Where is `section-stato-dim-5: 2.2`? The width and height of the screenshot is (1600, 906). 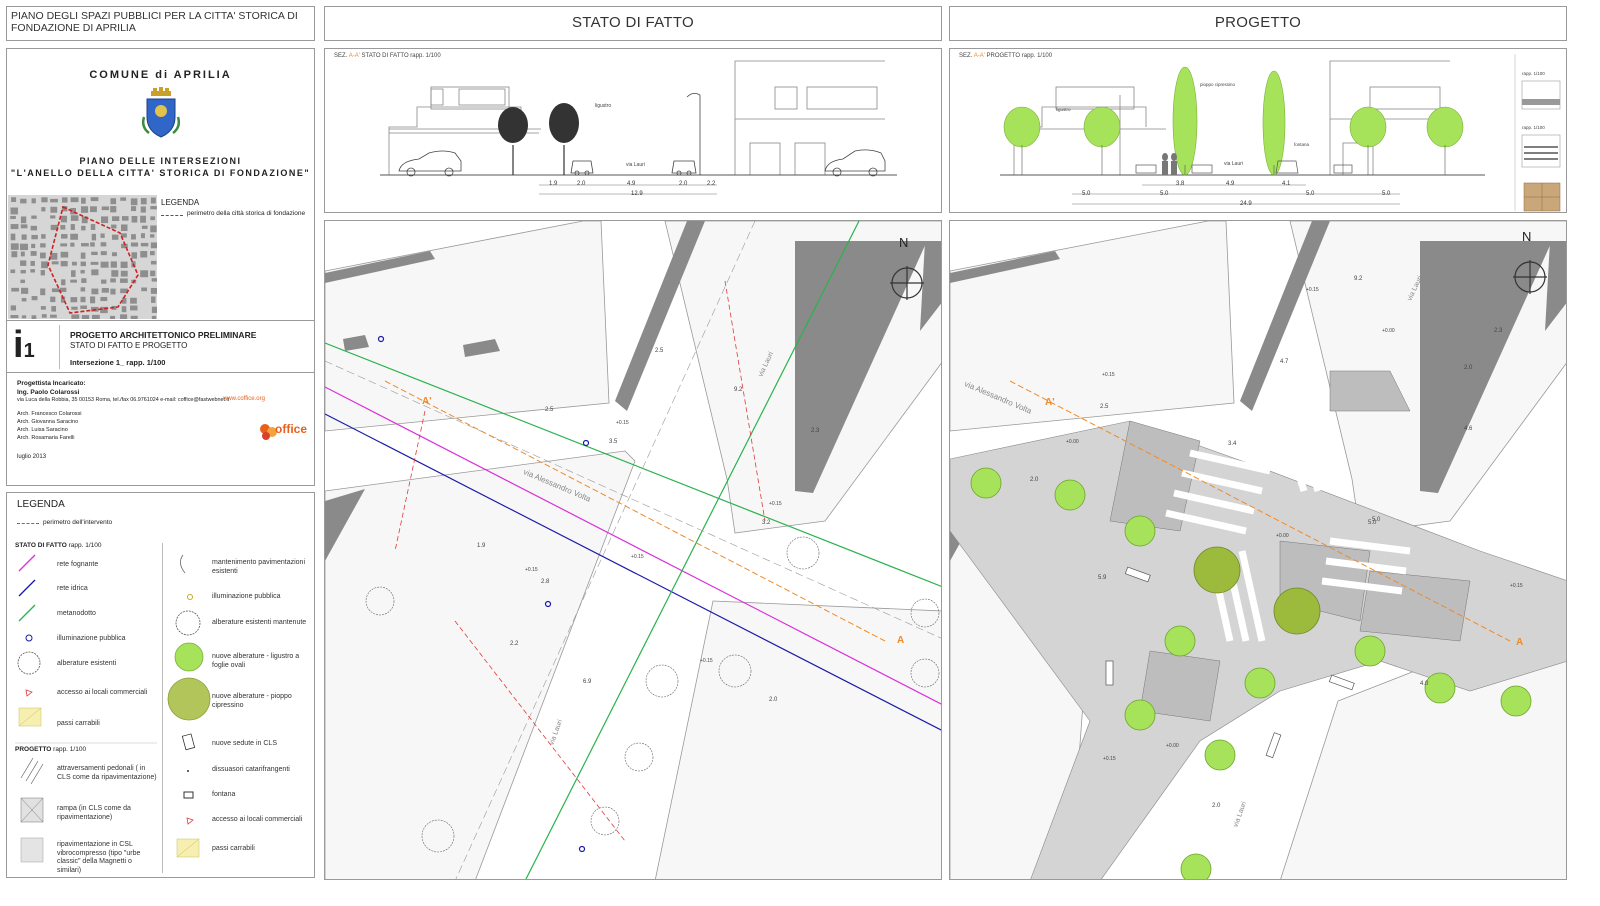
section-stato-dim-5: 2.2 is located at coordinates (711, 184).